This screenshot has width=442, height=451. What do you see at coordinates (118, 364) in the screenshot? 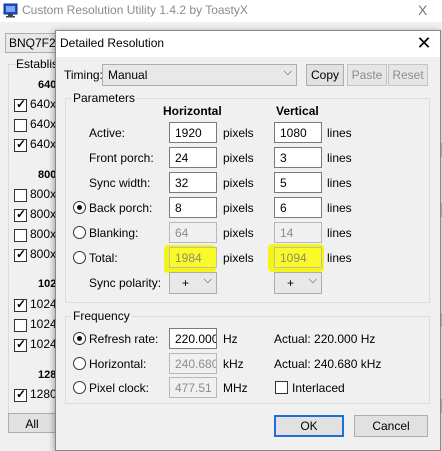
I see `horizontal-label: Horizontal:` at bounding box center [118, 364].